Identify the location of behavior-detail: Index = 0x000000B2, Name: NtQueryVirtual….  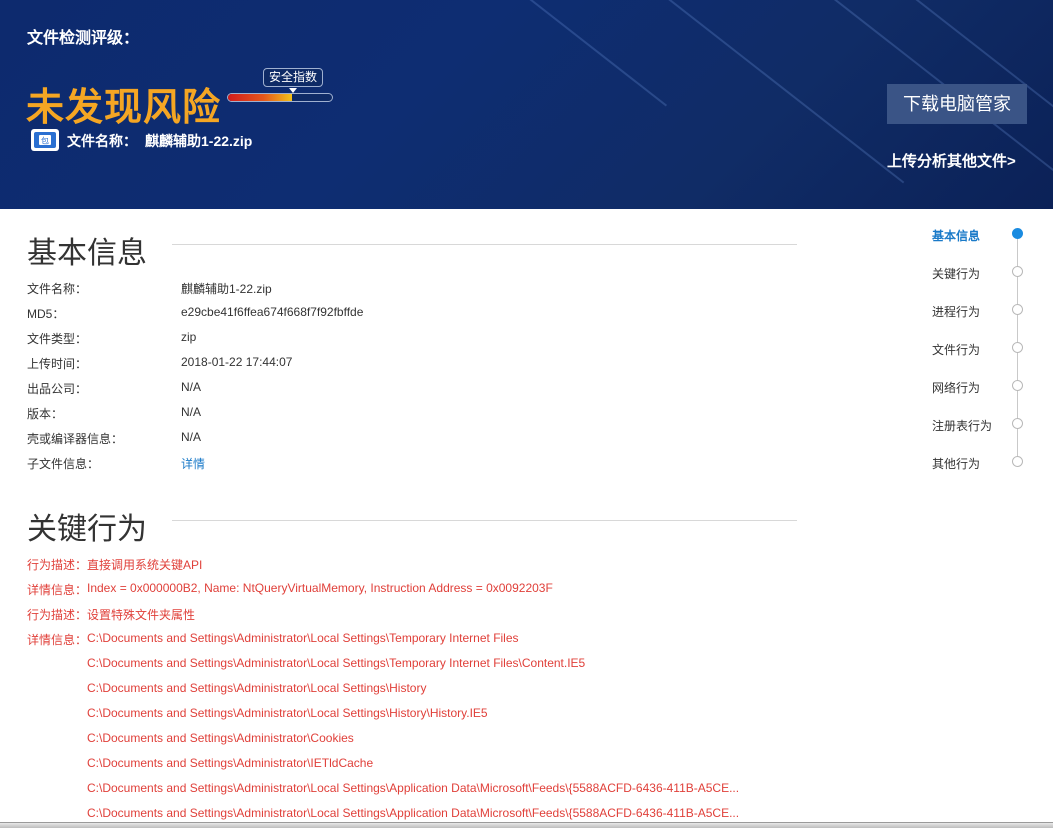
(320, 588).